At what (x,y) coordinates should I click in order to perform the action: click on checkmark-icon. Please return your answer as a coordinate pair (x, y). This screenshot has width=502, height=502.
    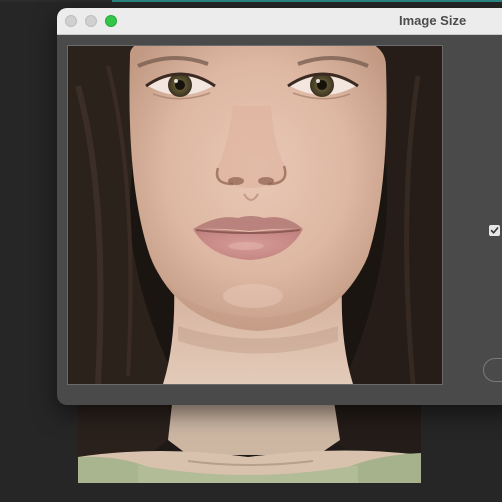
    Looking at the image, I should click on (494, 230).